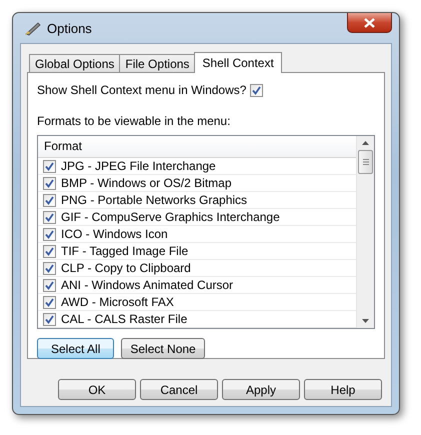 The width and height of the screenshot is (421, 435). Describe the element at coordinates (33, 28) in the screenshot. I see `pen-icon` at that location.